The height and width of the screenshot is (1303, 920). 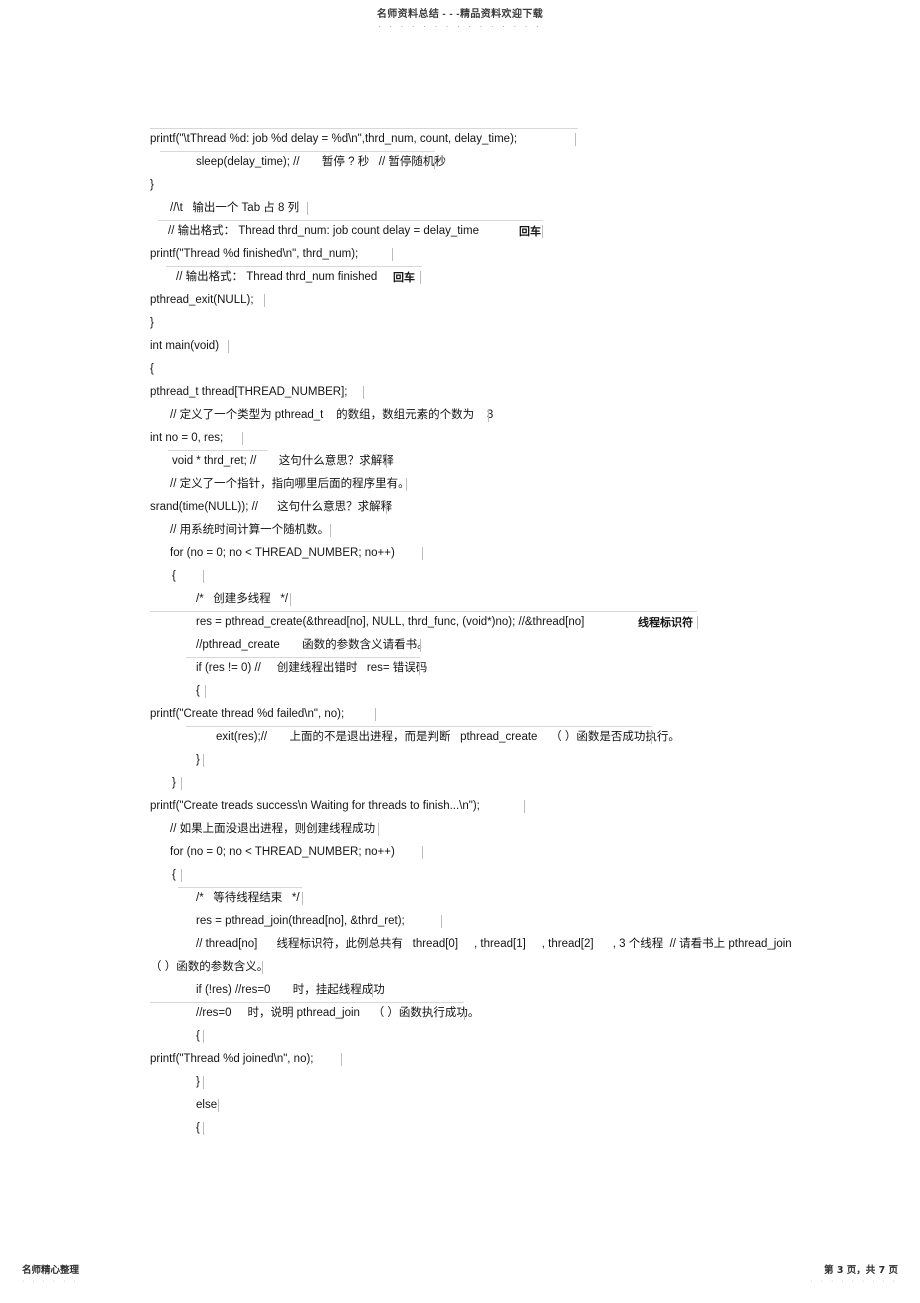 I want to click on document-line: int no = 0, res;, so click(x=460, y=438).